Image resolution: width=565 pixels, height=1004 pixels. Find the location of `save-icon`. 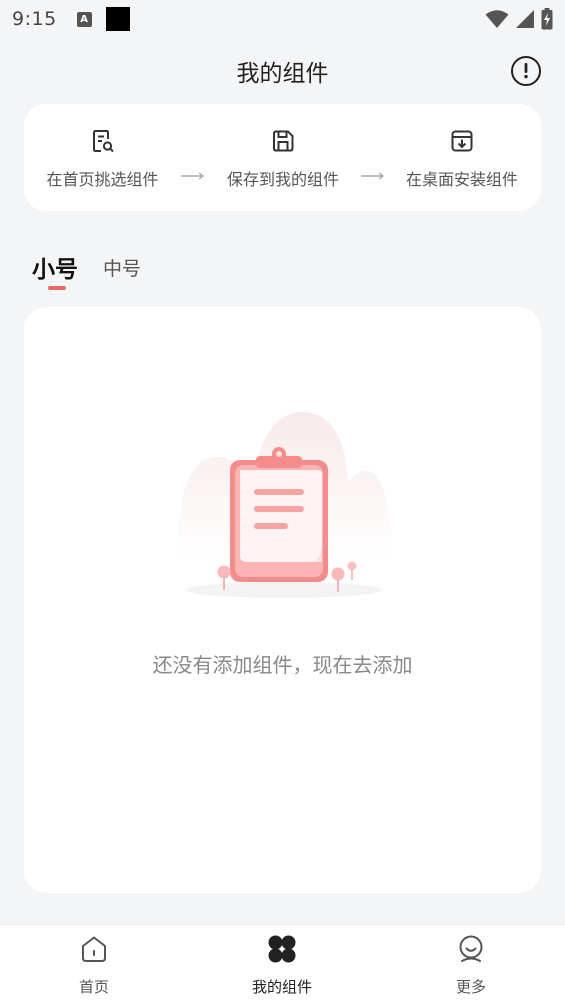

save-icon is located at coordinates (283, 141).